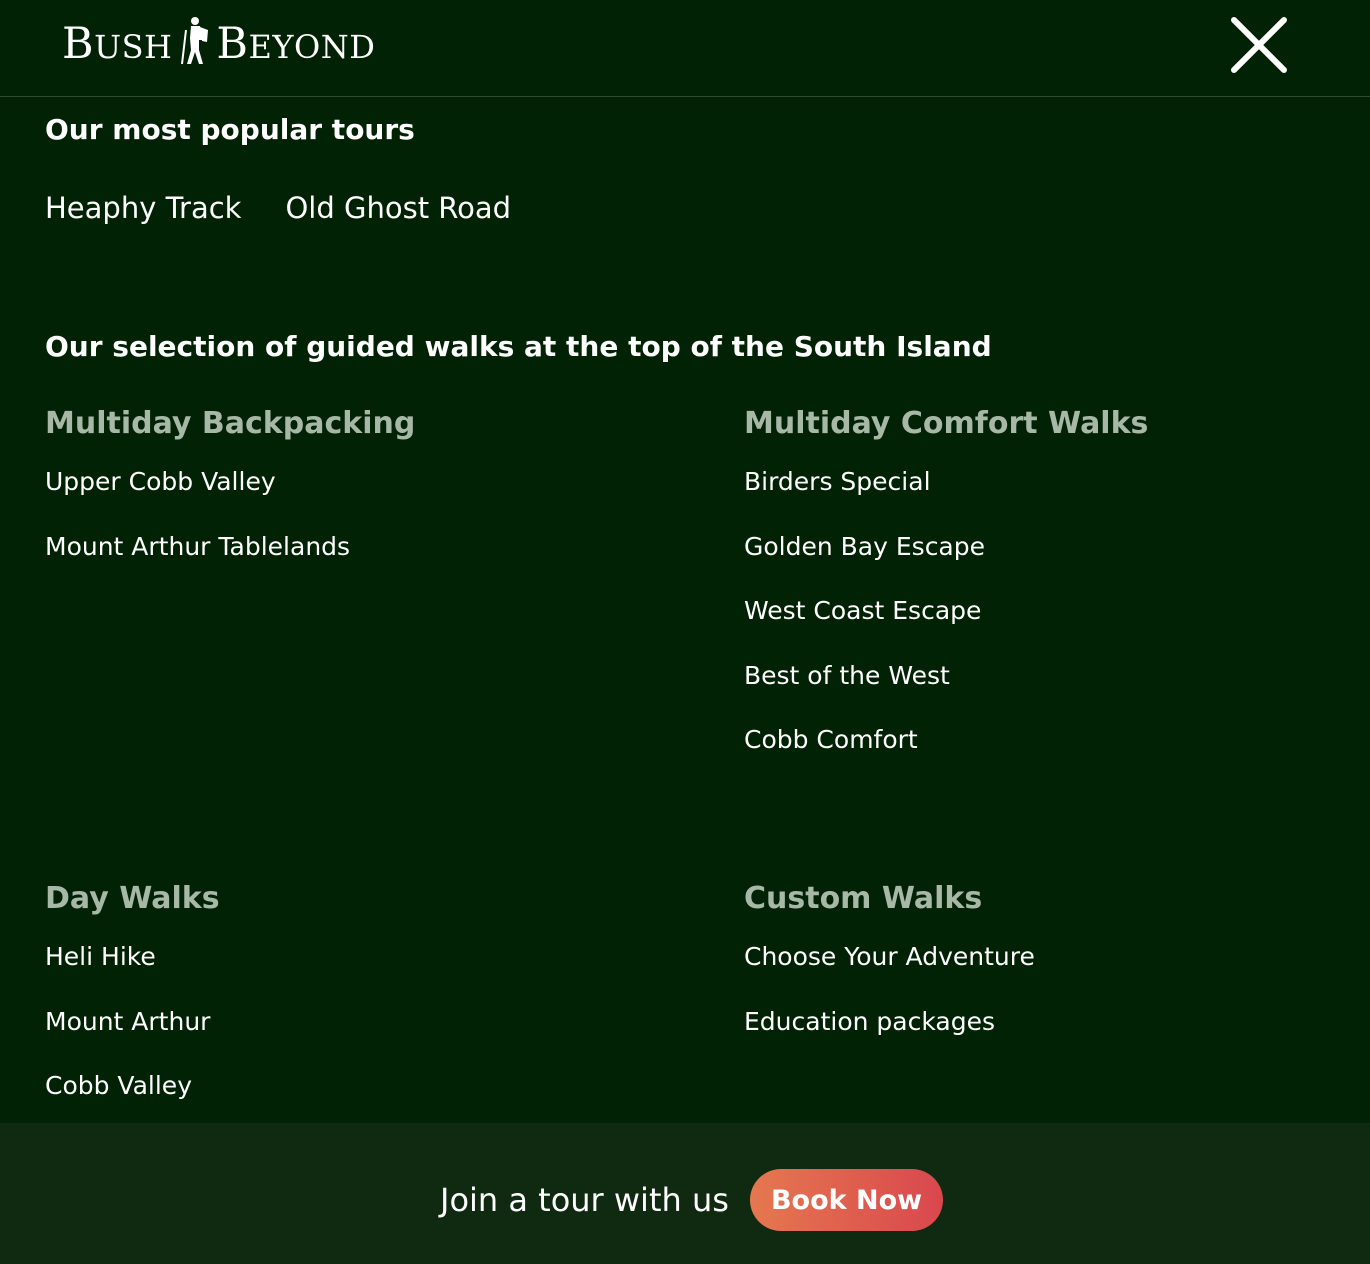 Image resolution: width=1370 pixels, height=1264 pixels. Describe the element at coordinates (143, 208) in the screenshot. I see `popular-link-heaphy-track: Heaphy Track` at that location.